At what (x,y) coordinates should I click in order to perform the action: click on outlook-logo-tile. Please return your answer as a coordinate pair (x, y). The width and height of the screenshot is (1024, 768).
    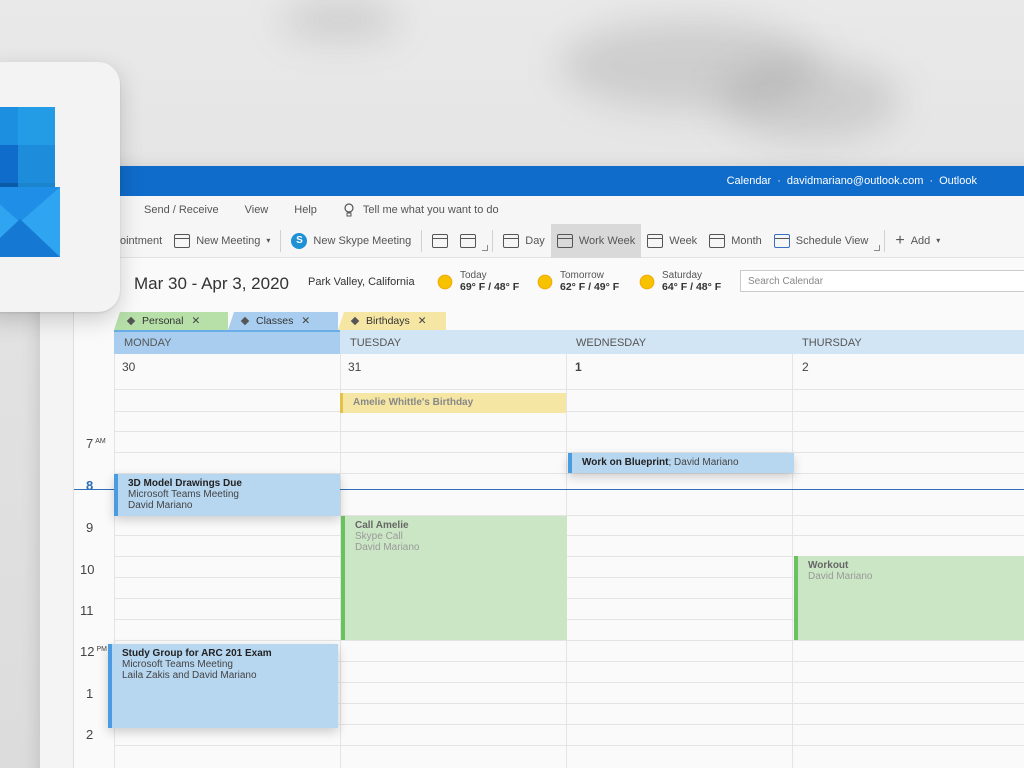
    Looking at the image, I should click on (60, 187).